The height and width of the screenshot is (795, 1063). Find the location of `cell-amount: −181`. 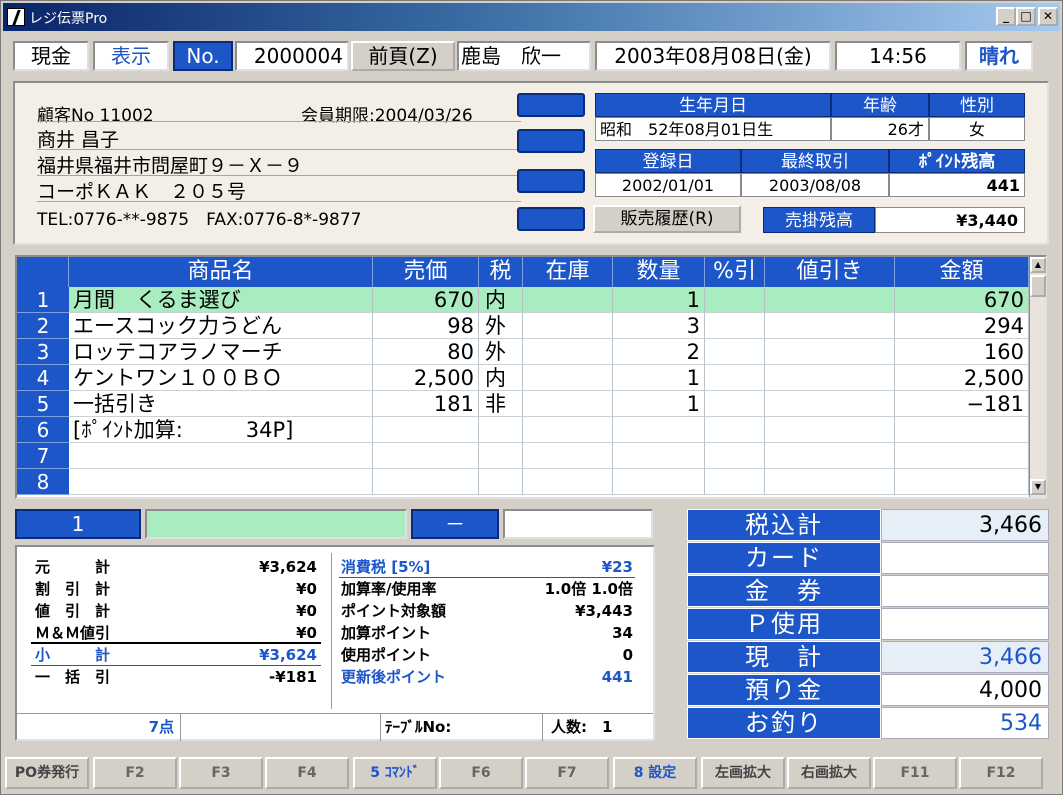

cell-amount: −181 is located at coordinates (962, 404).